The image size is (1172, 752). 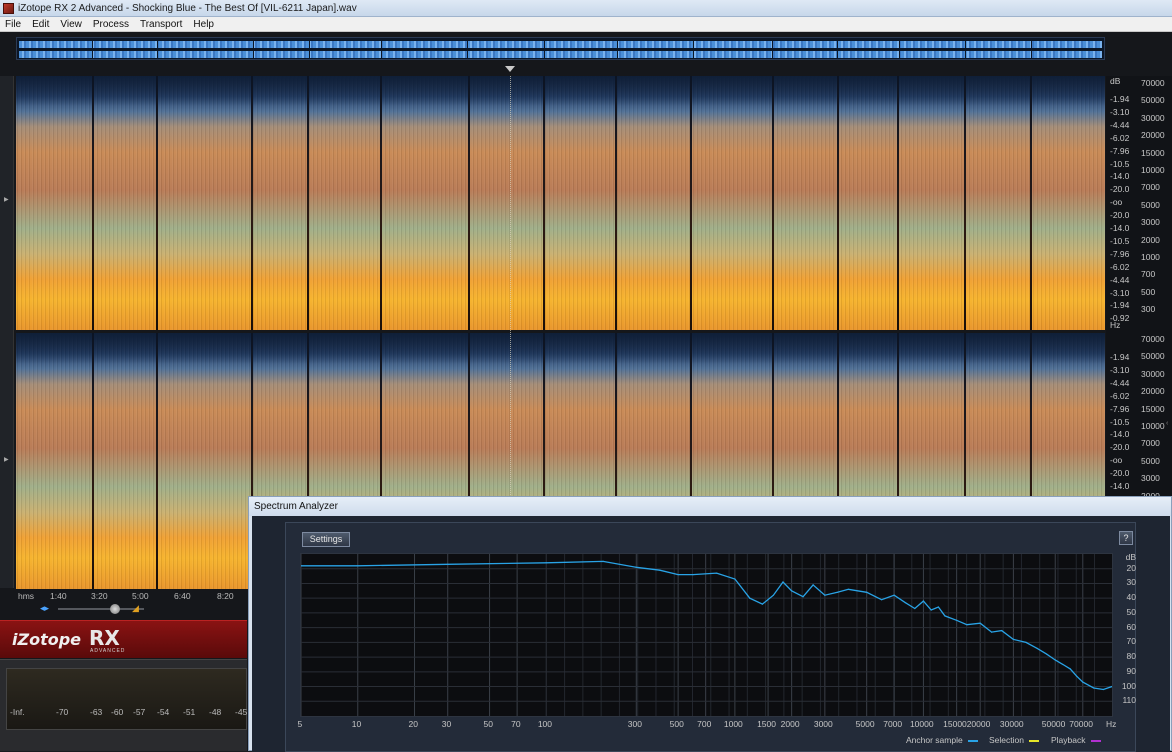 What do you see at coordinates (1006, 740) in the screenshot?
I see `legend-selection-label: Selection` at bounding box center [1006, 740].